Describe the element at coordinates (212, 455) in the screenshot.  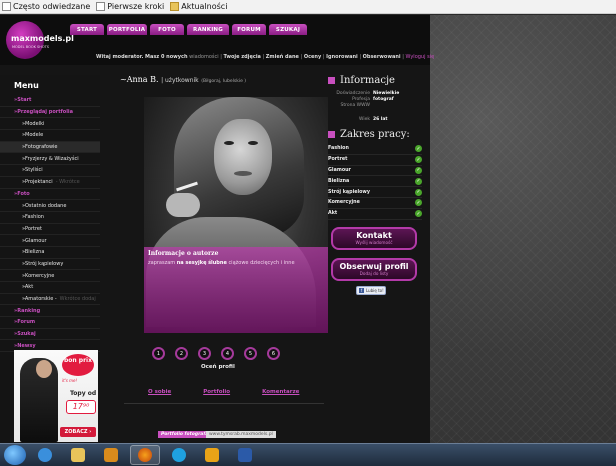
I see `taskbar-outlook` at that location.